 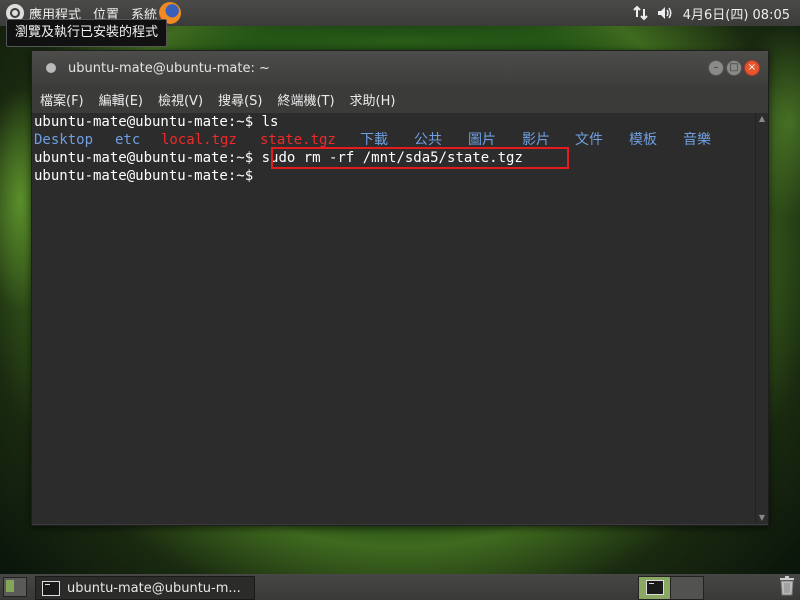 I want to click on ls-item-documents: 文件, so click(x=589, y=140).